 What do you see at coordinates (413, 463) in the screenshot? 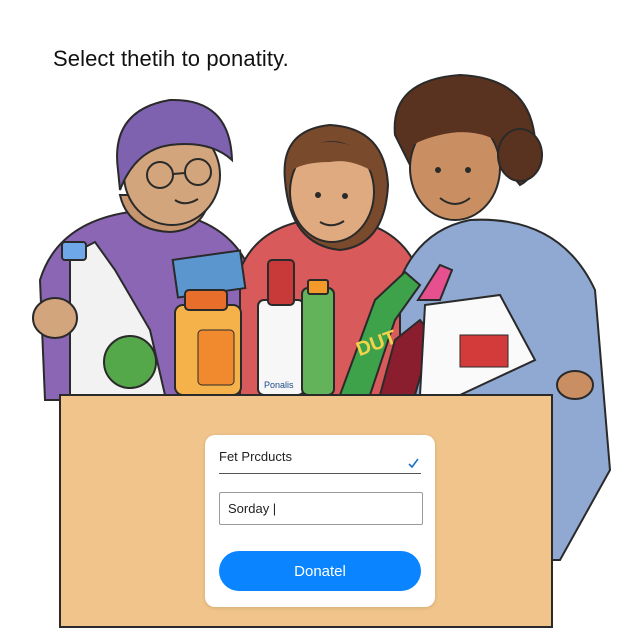
I see `checkmark-icon` at bounding box center [413, 463].